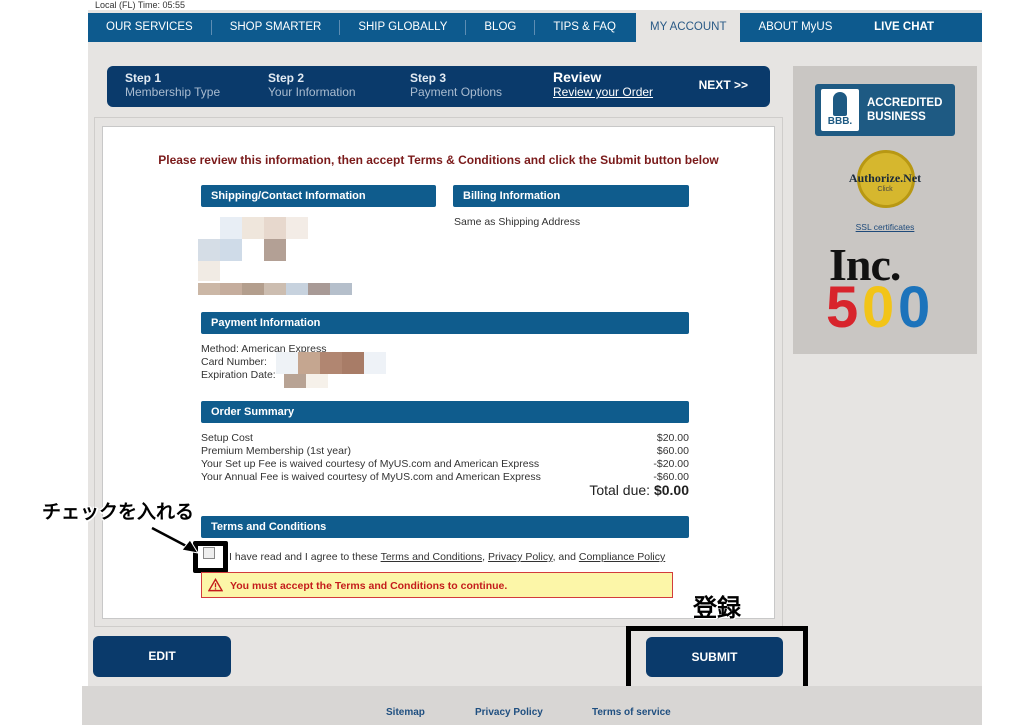  What do you see at coordinates (717, 608) in the screenshot?
I see `submit-annotation: 登録` at bounding box center [717, 608].